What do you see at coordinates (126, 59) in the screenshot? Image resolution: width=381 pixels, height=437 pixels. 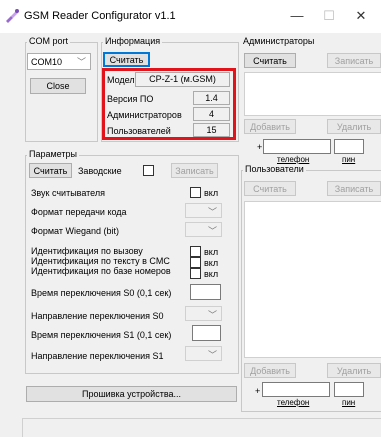 I see `info-read-button: Считать` at bounding box center [126, 59].